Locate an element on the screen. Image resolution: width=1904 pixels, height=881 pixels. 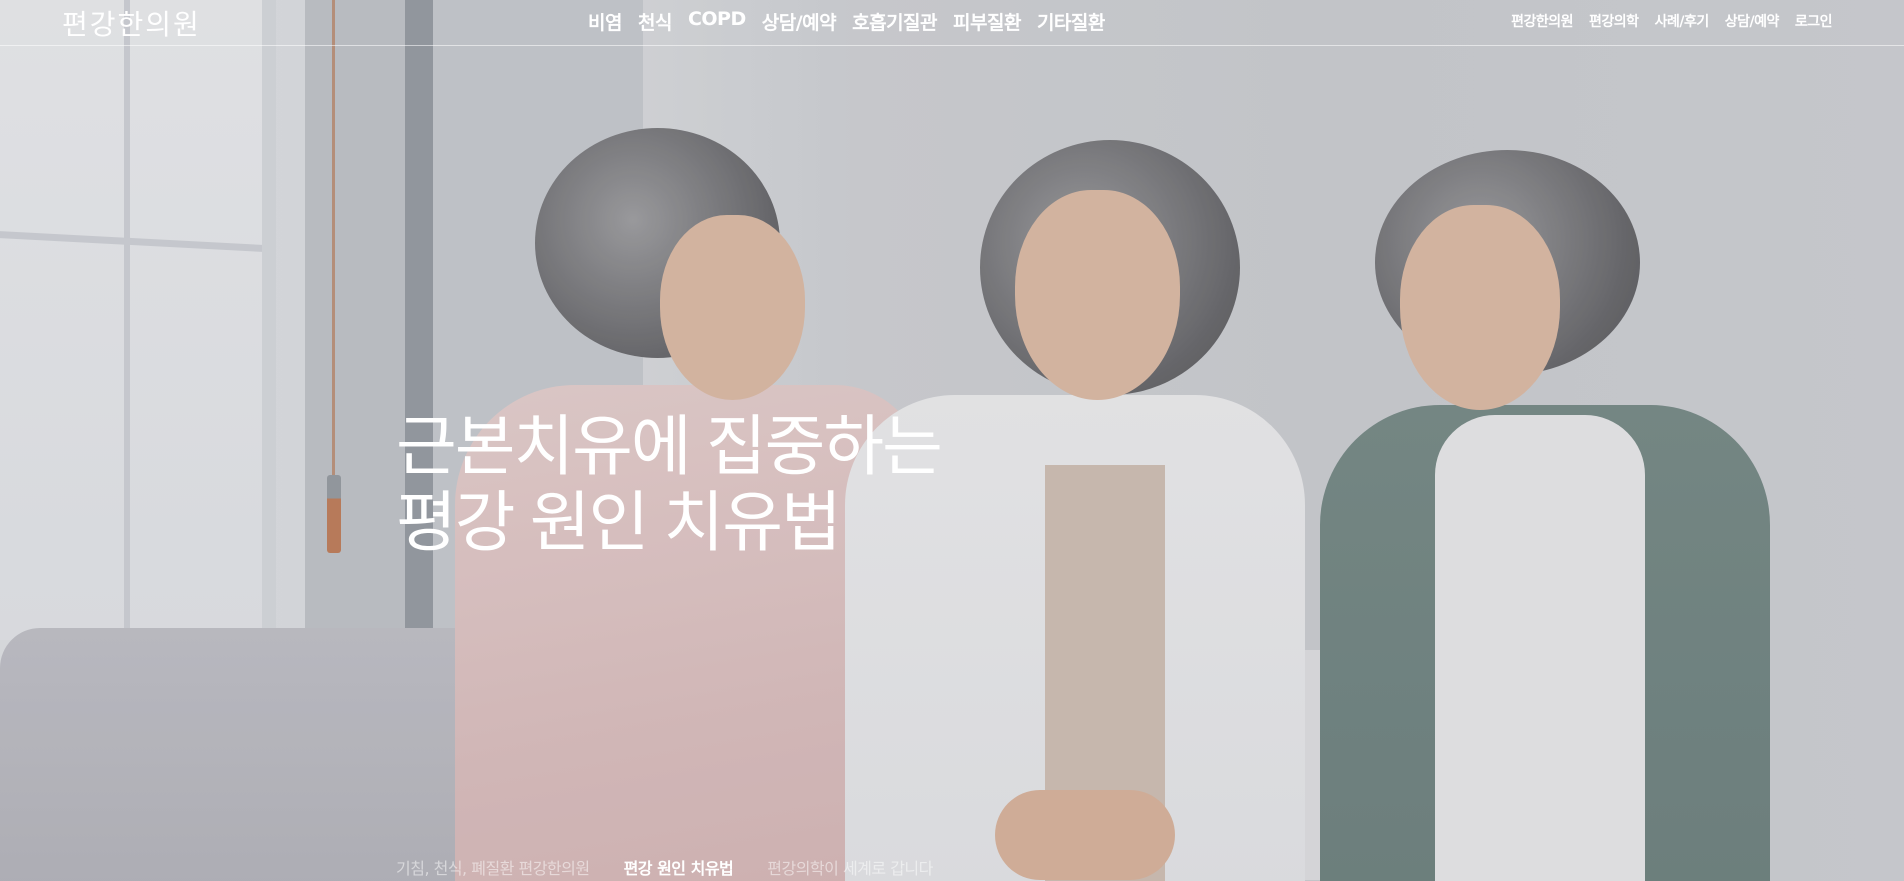
nav-item-asthma: 천식 is located at coordinates (655, 21).